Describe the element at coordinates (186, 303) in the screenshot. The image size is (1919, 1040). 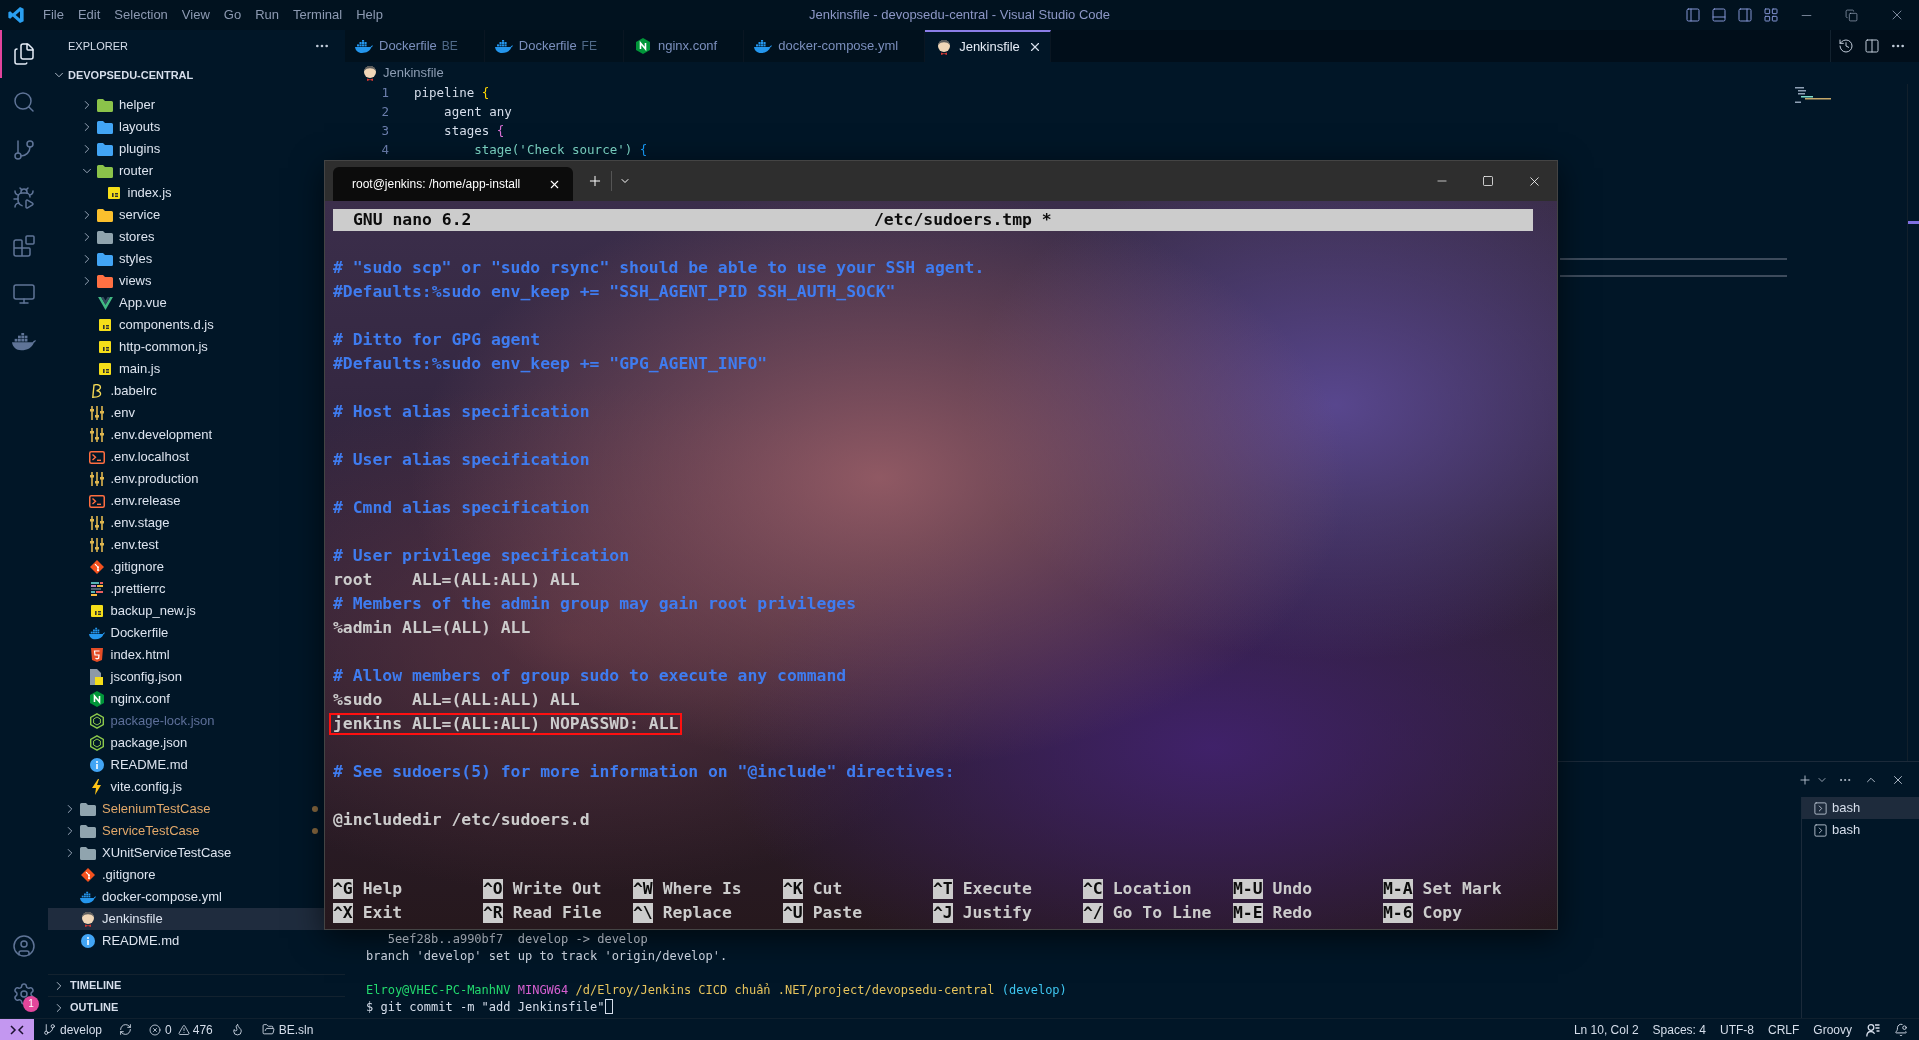
I see `file-tree-item: App.vue` at that location.